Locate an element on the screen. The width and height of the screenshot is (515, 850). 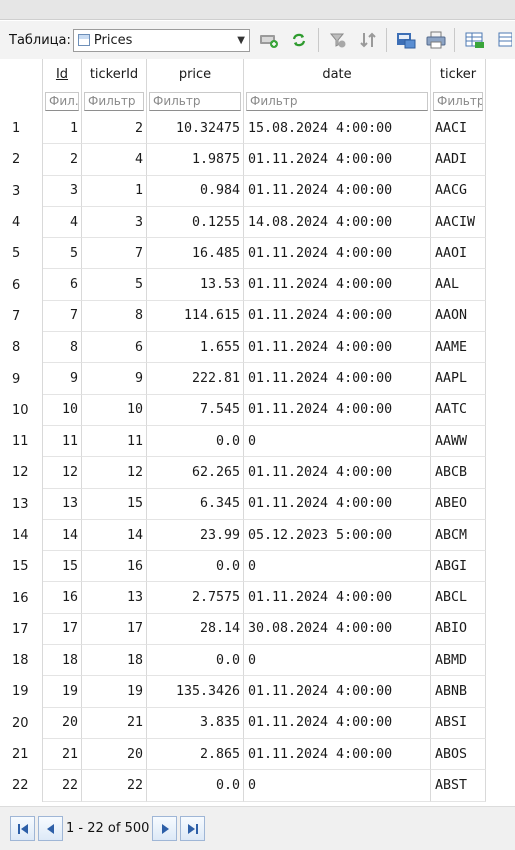
cell-date: 0 is located at coordinates (337, 567).